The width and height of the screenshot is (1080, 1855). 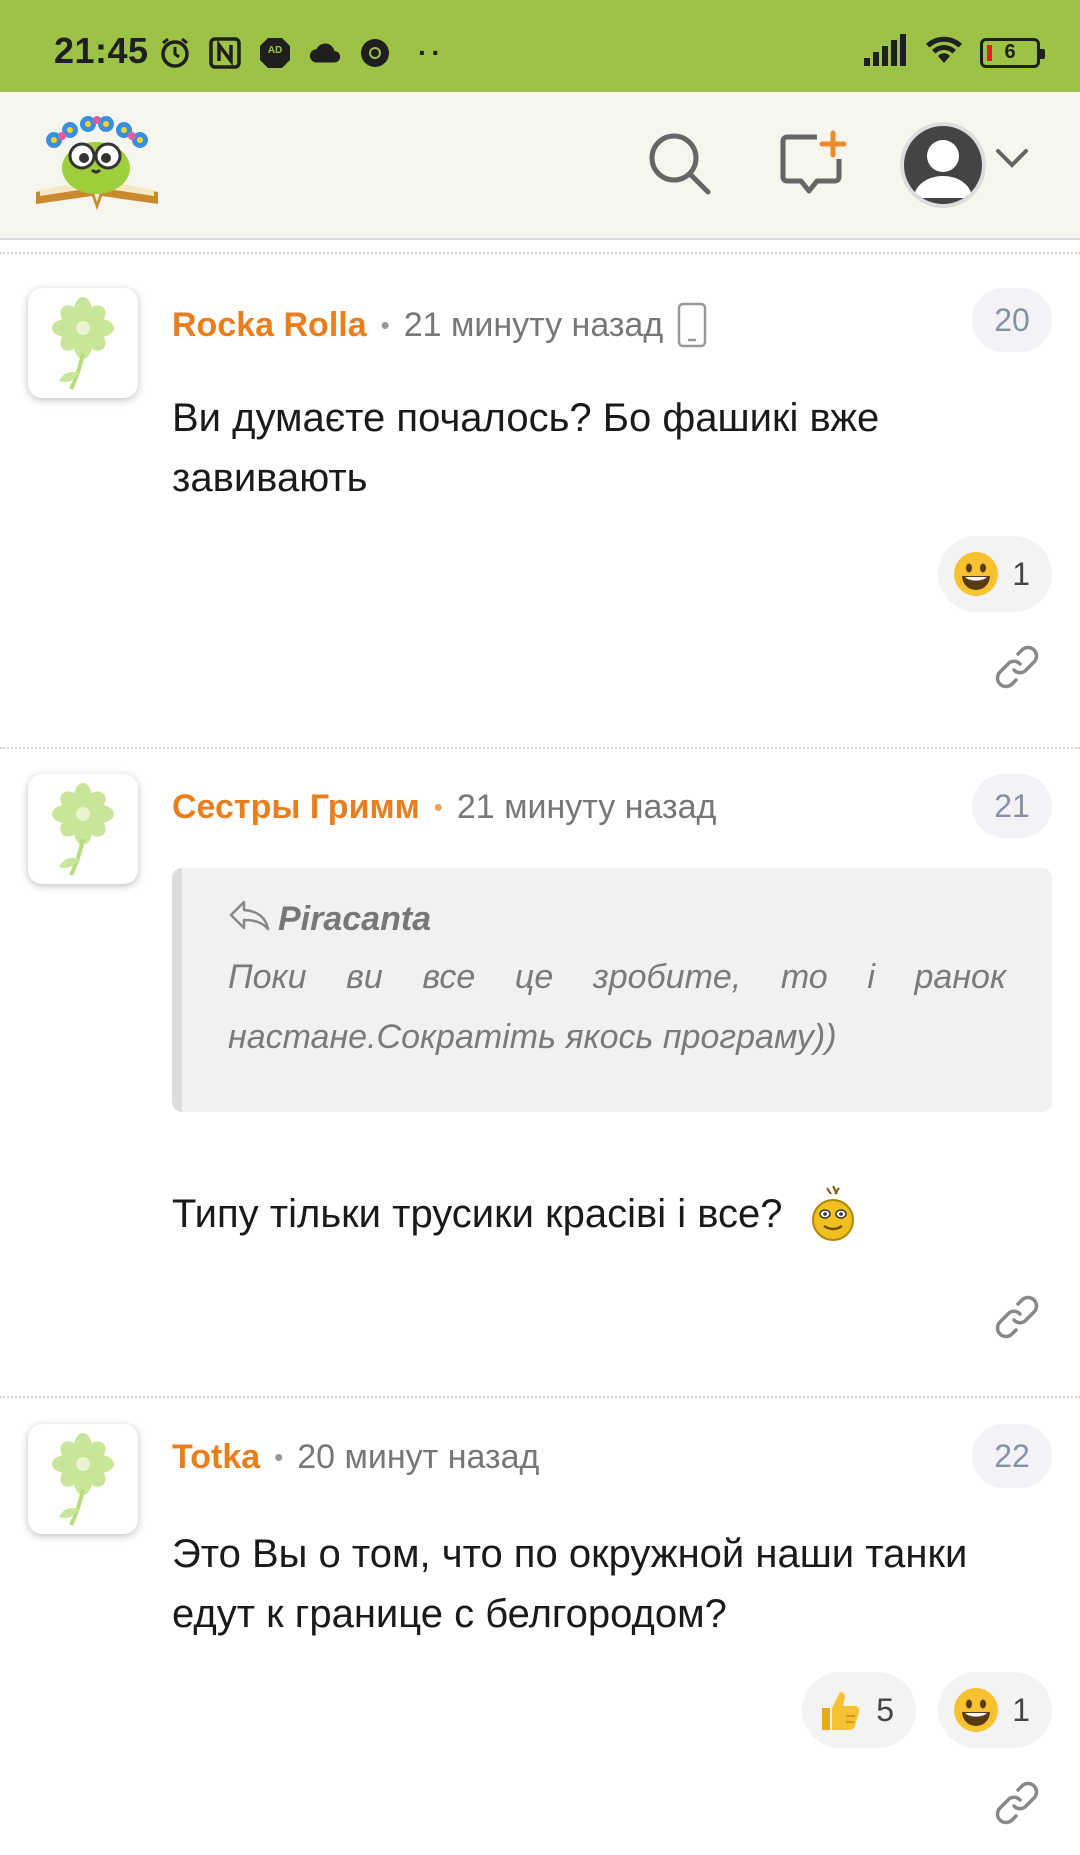 I want to click on battery-icon: 6, so click(x=1012, y=52).